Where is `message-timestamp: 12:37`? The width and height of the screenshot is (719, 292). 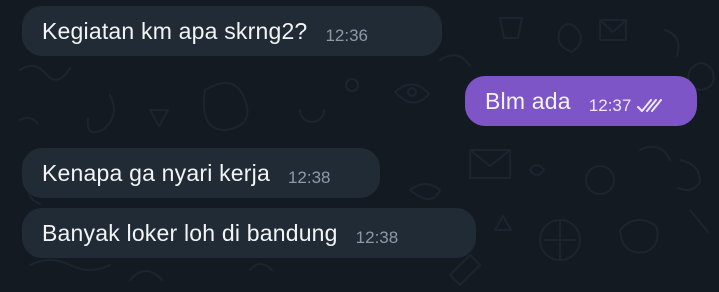 message-timestamp: 12:37 is located at coordinates (610, 105).